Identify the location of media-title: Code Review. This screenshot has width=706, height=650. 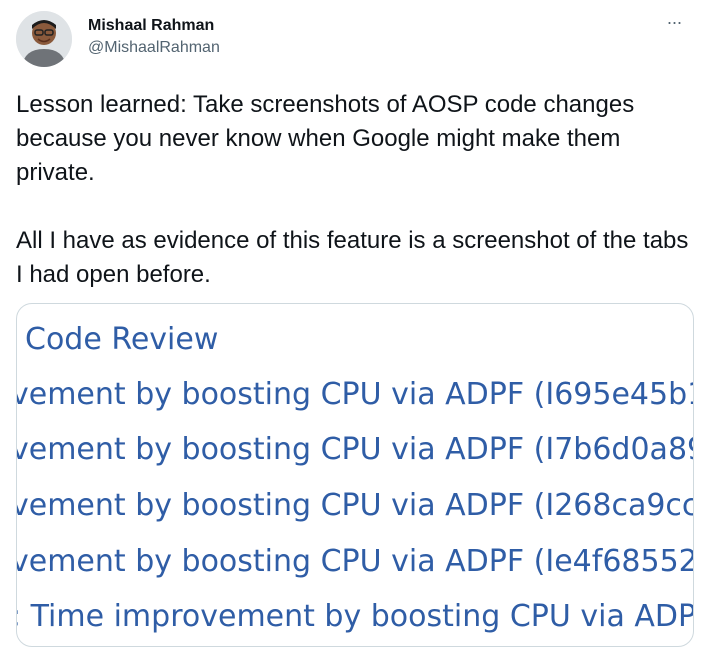
(122, 339).